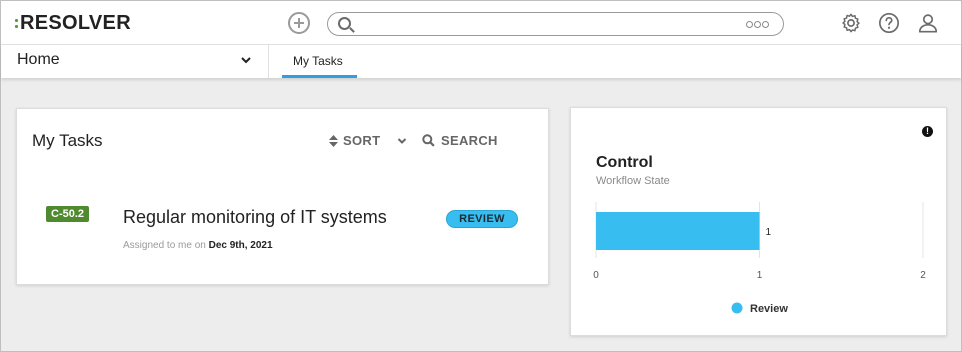 The width and height of the screenshot is (962, 352). I want to click on status-badge: REVIEW, so click(482, 219).